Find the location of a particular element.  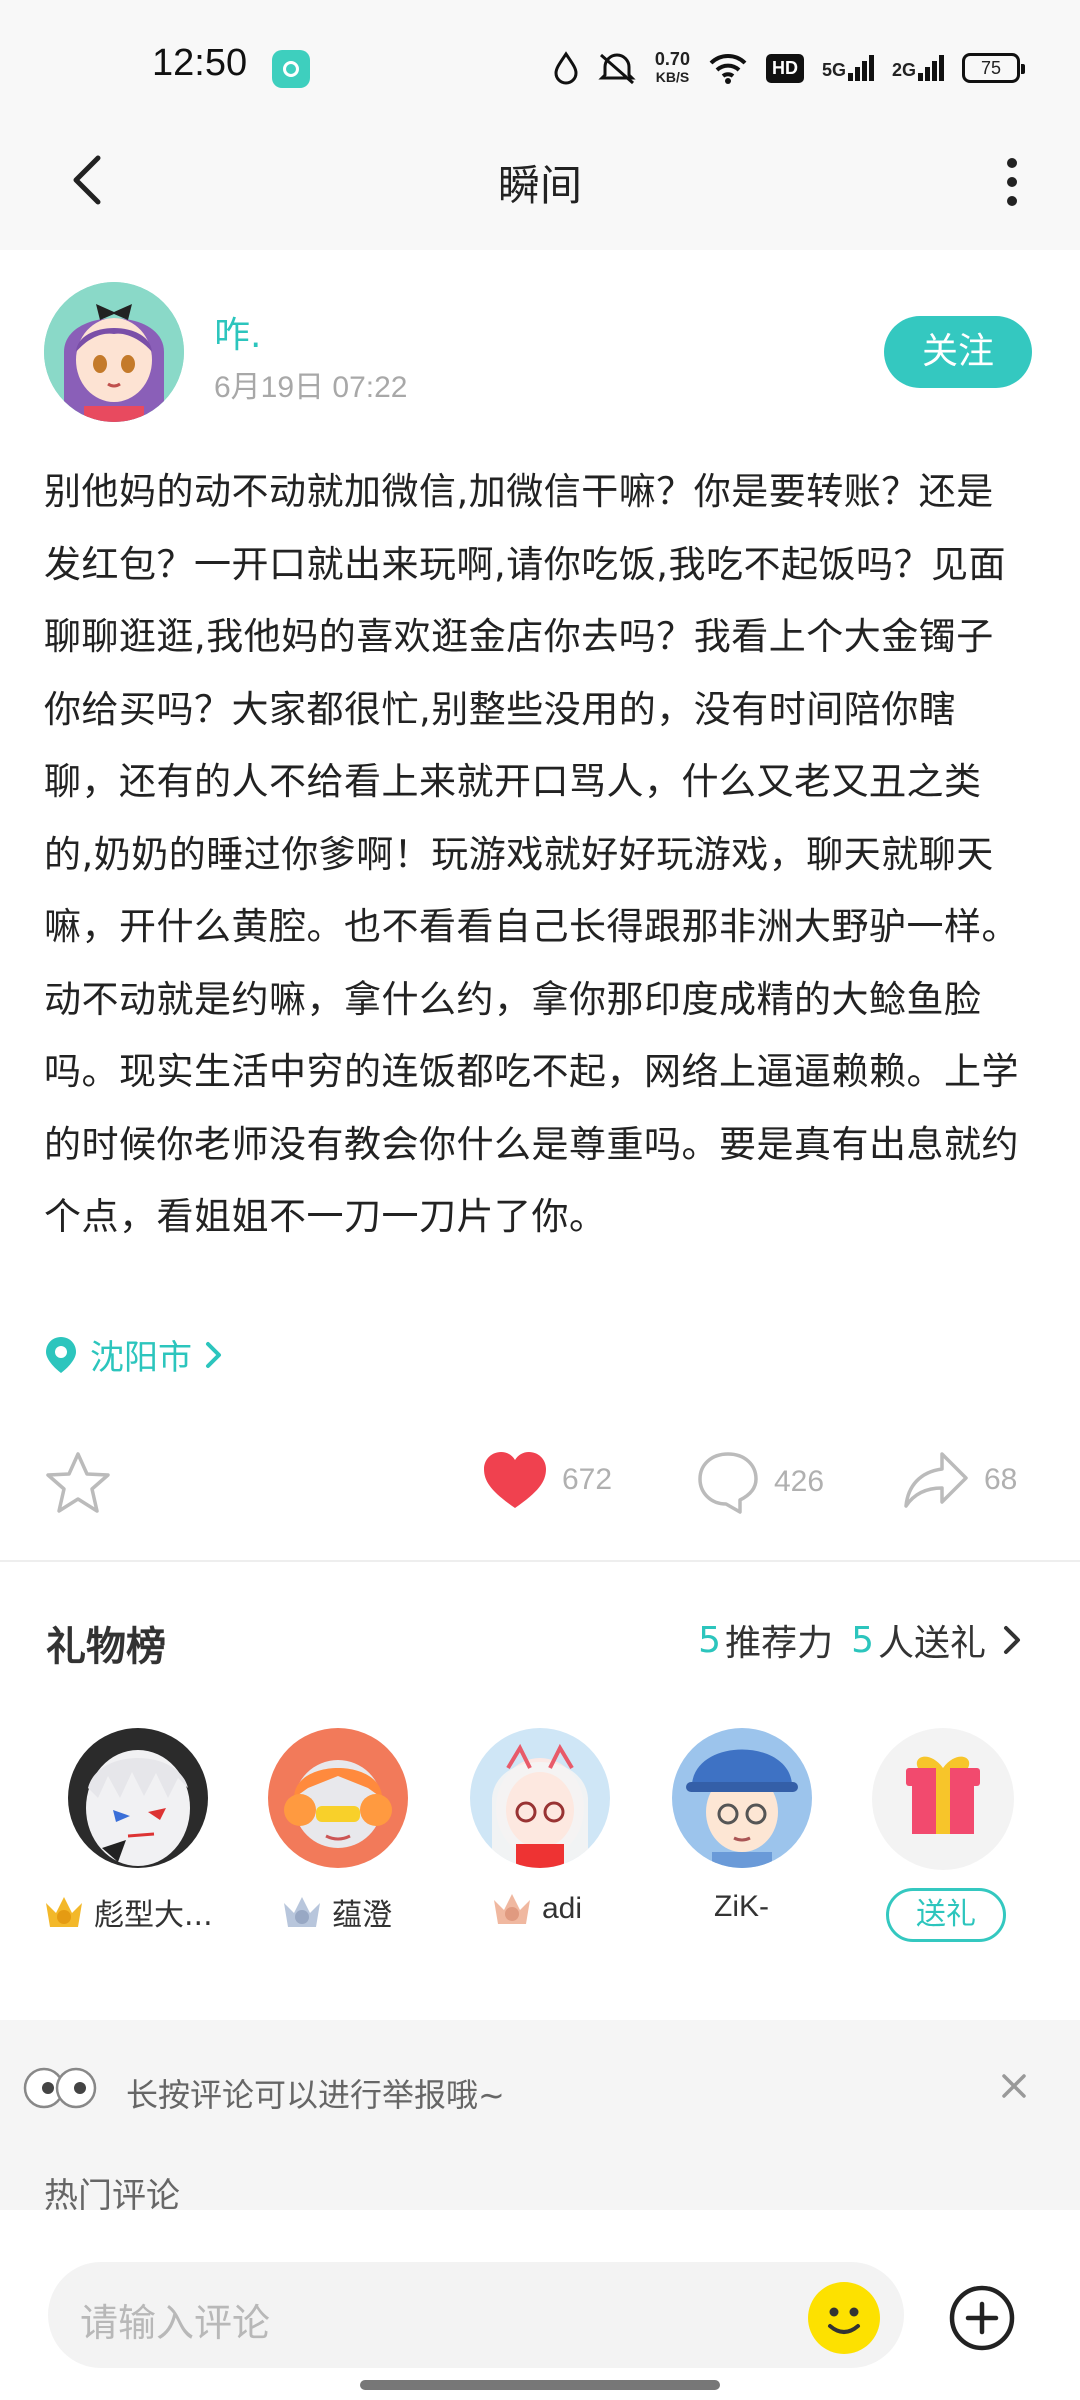

comment-count: 426 is located at coordinates (799, 1481).